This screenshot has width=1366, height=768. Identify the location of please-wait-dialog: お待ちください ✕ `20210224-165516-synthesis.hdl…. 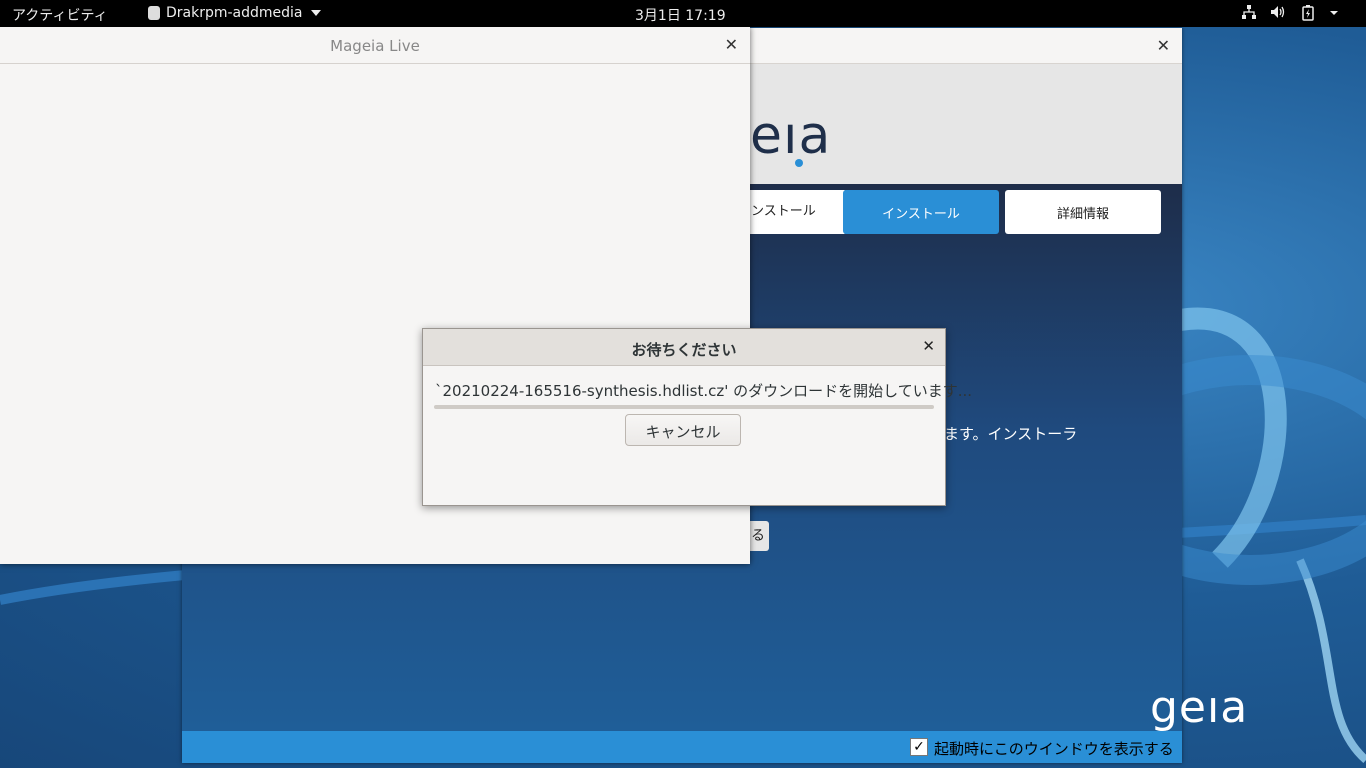
(697, 417).